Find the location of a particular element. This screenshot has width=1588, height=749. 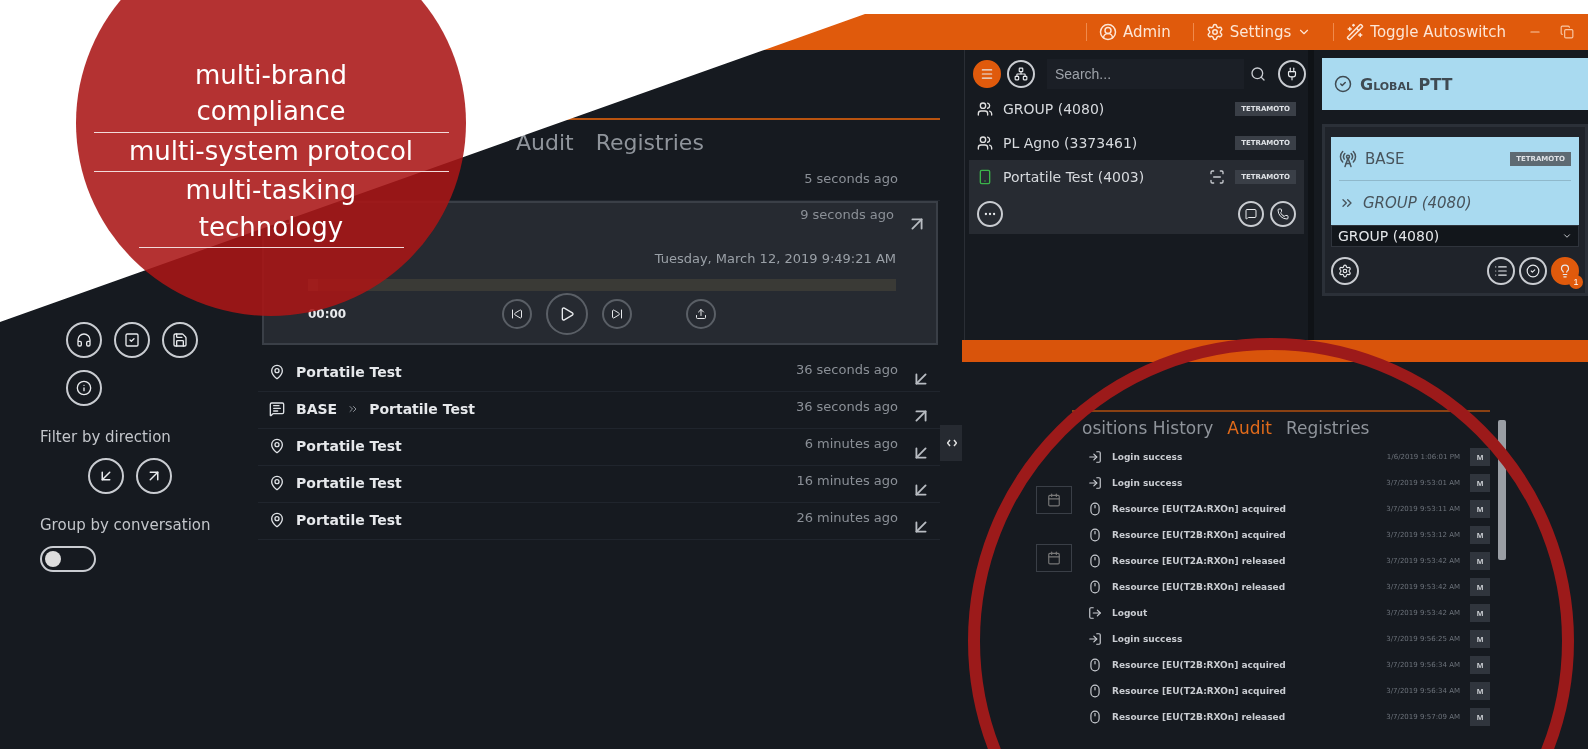

tree-icon is located at coordinates (1021, 74).